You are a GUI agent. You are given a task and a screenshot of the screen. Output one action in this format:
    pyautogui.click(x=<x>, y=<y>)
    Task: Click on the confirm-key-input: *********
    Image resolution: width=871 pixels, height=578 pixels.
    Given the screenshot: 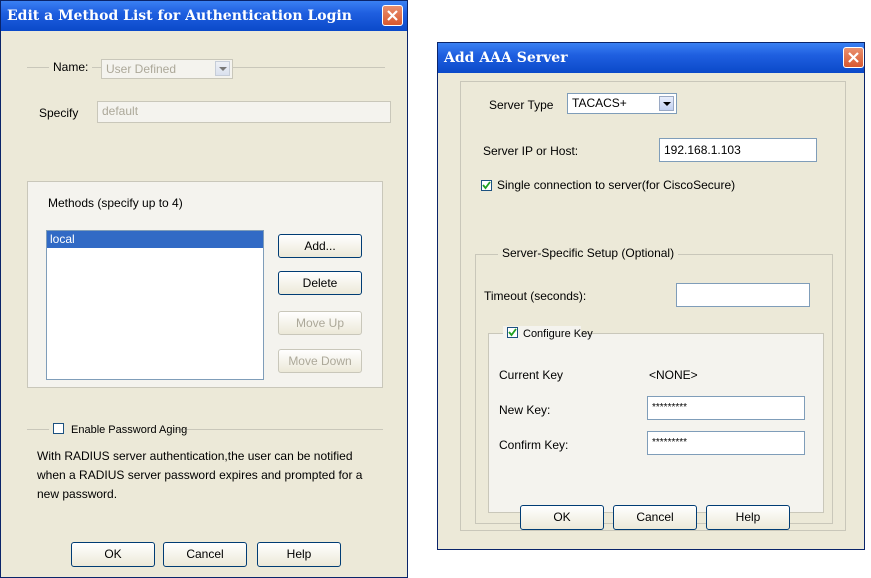 What is the action you would take?
    pyautogui.click(x=726, y=443)
    